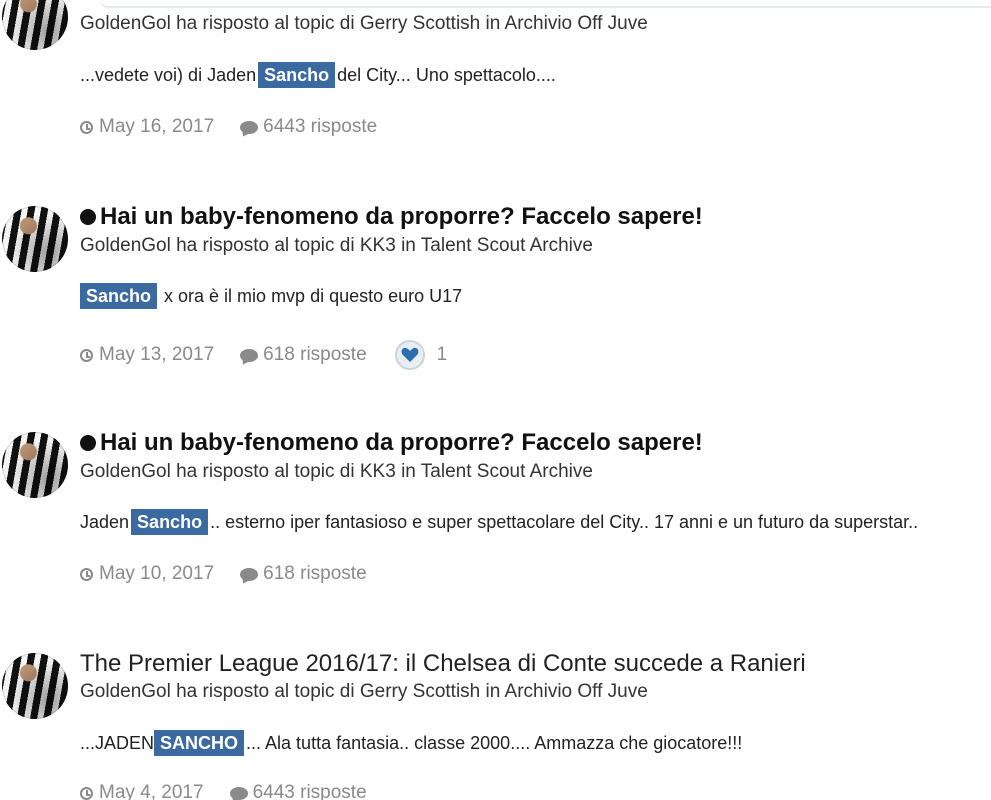 This screenshot has width=991, height=800. Describe the element at coordinates (117, 743) in the screenshot. I see `snippet-text: ...JADEN` at that location.